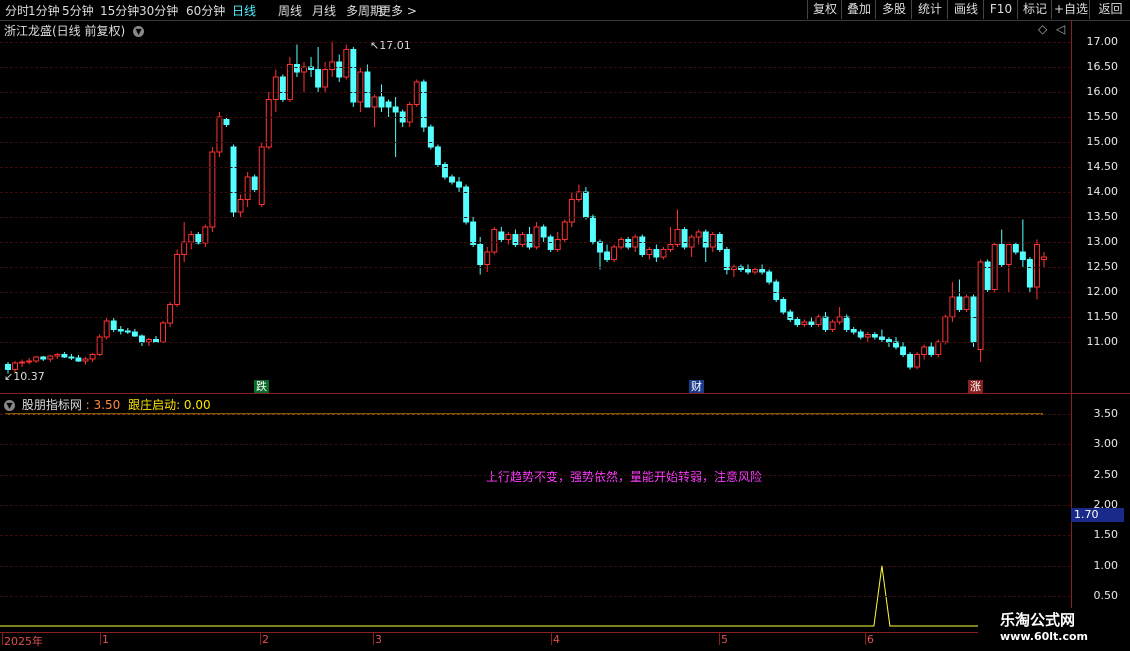 This screenshot has width=1130, height=651. Describe the element at coordinates (1106, 535) in the screenshot. I see `indicator-axis-label: 1.50` at that location.